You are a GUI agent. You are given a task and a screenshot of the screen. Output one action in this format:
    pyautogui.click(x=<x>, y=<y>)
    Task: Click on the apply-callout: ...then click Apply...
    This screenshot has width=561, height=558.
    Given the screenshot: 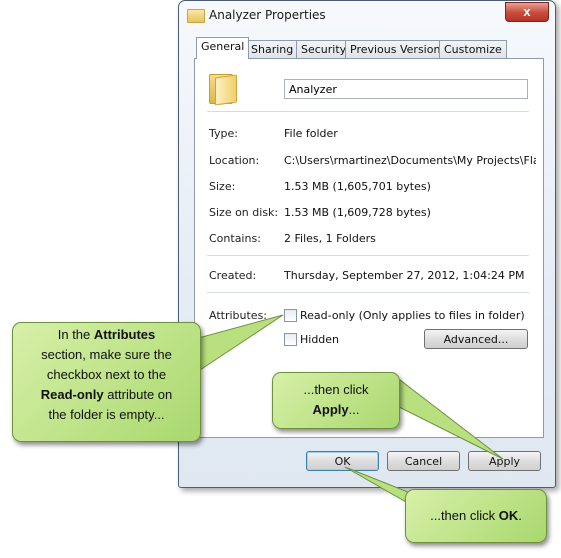 What is the action you would take?
    pyautogui.click(x=336, y=400)
    